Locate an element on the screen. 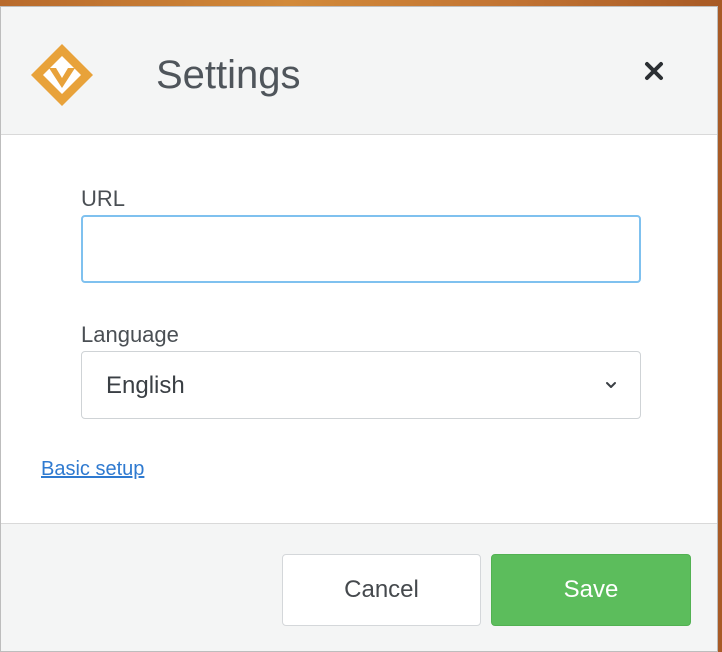 Image resolution: width=722 pixels, height=652 pixels. language-label: Language is located at coordinates (130, 334).